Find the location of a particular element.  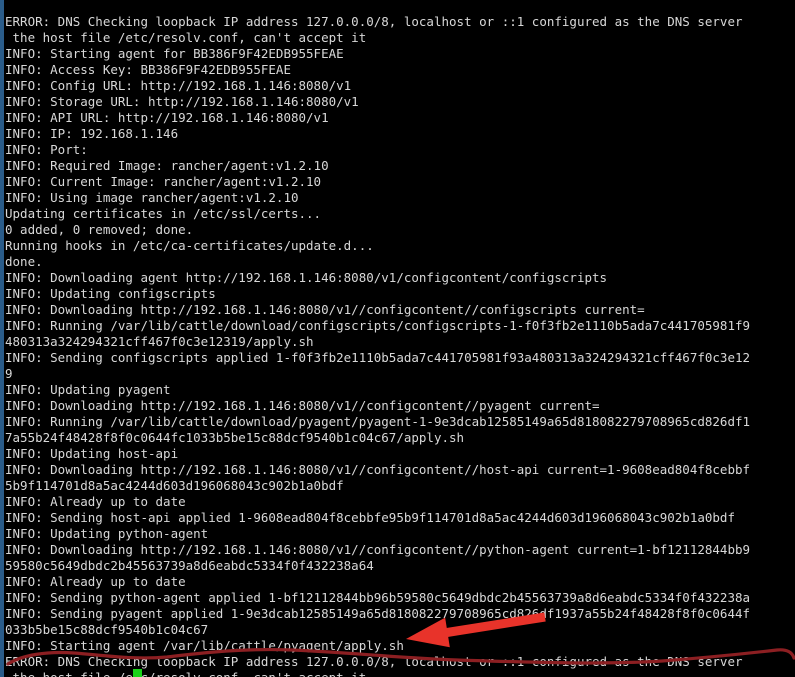

terminal-cursor is located at coordinates (137, 673).